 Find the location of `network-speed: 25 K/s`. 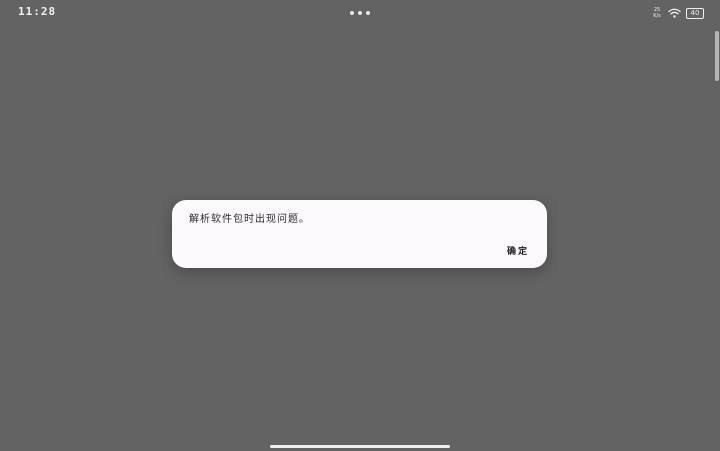

network-speed: 25 K/s is located at coordinates (657, 13).